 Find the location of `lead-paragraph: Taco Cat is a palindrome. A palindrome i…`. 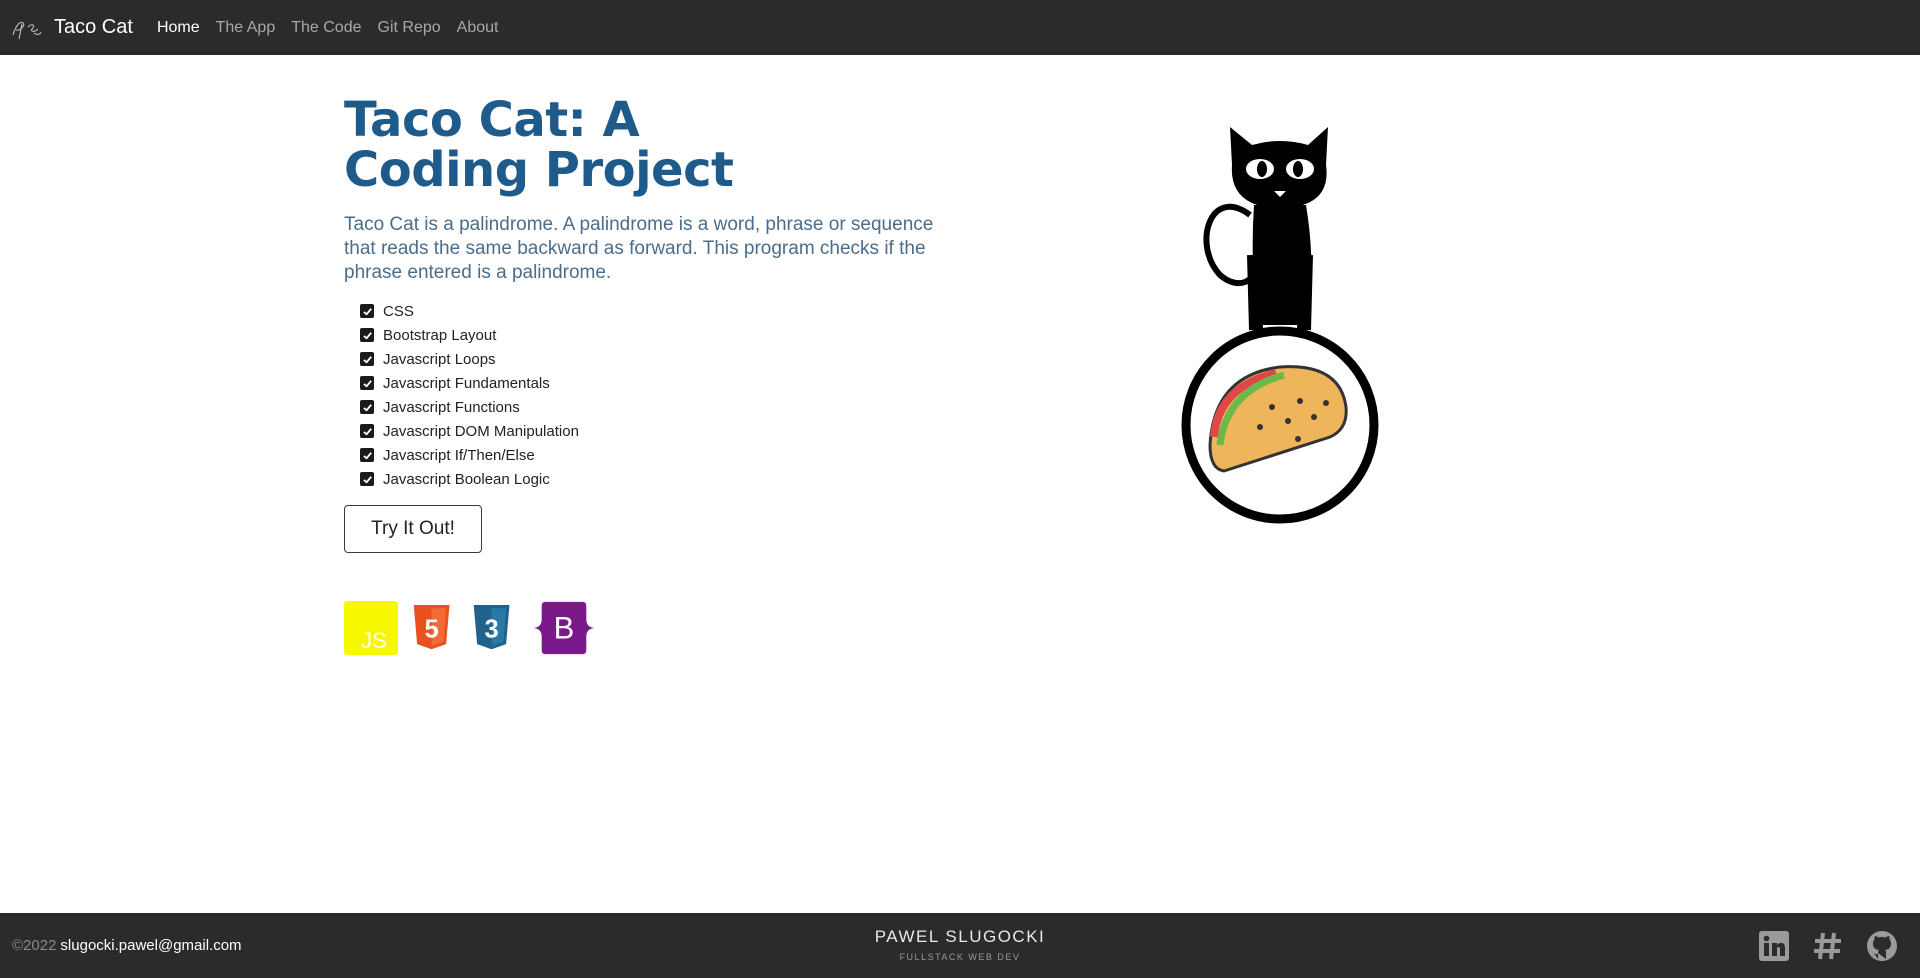

lead-paragraph: Taco Cat is a palindrome. A palindrome i… is located at coordinates (639, 248).